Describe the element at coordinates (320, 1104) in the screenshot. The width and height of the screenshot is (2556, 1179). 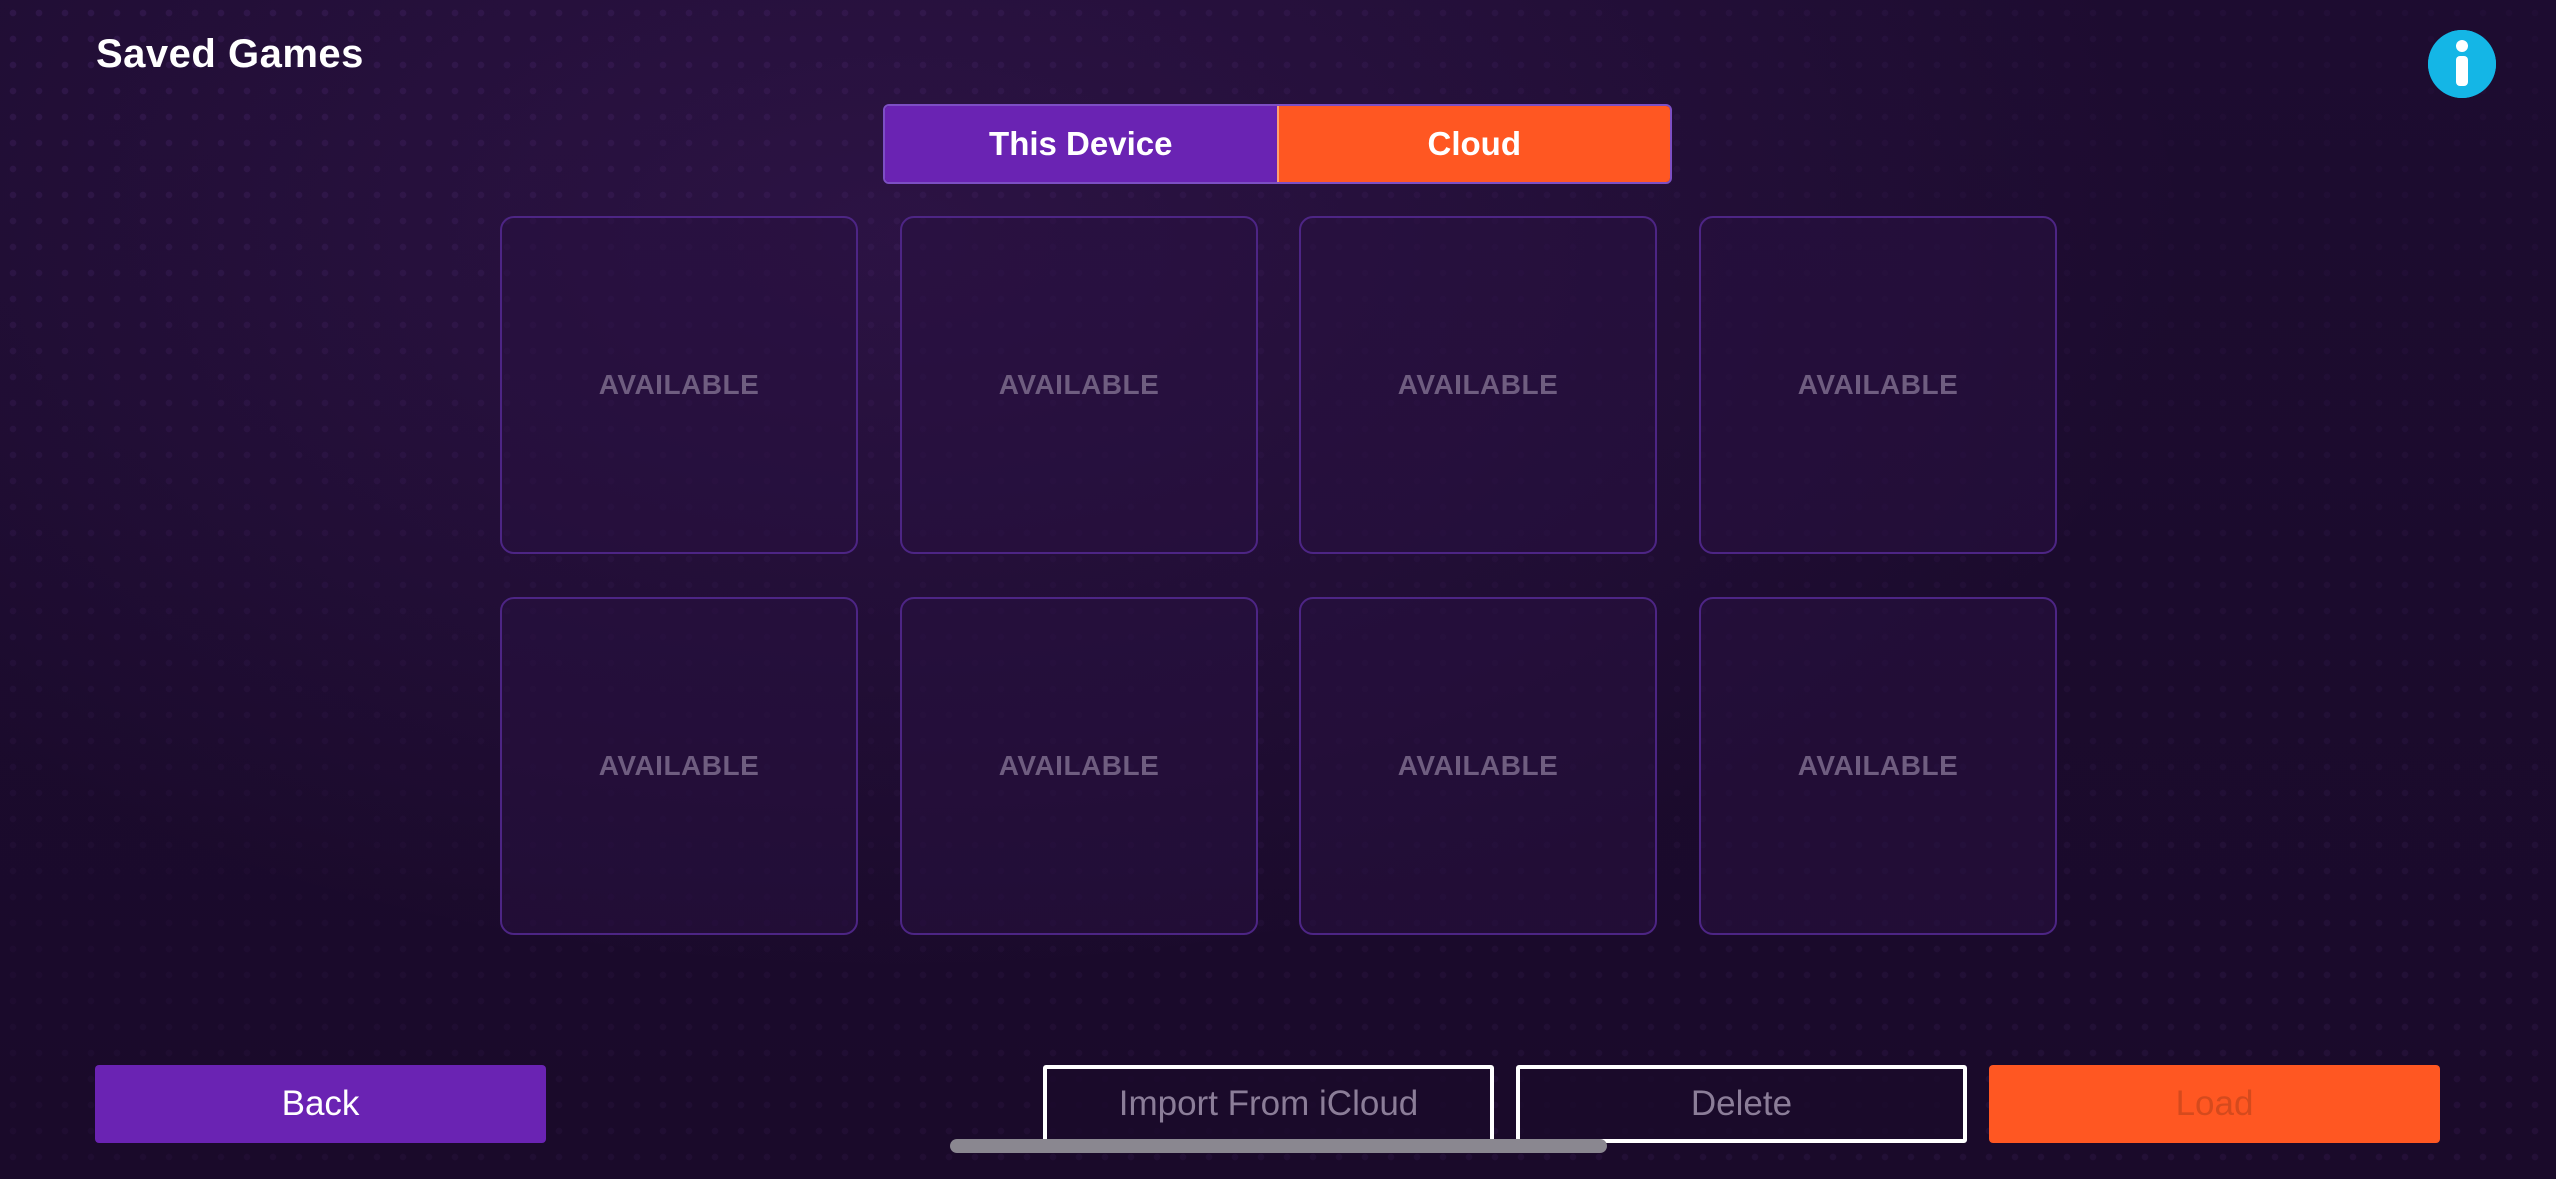
I see `back-button: Back` at that location.